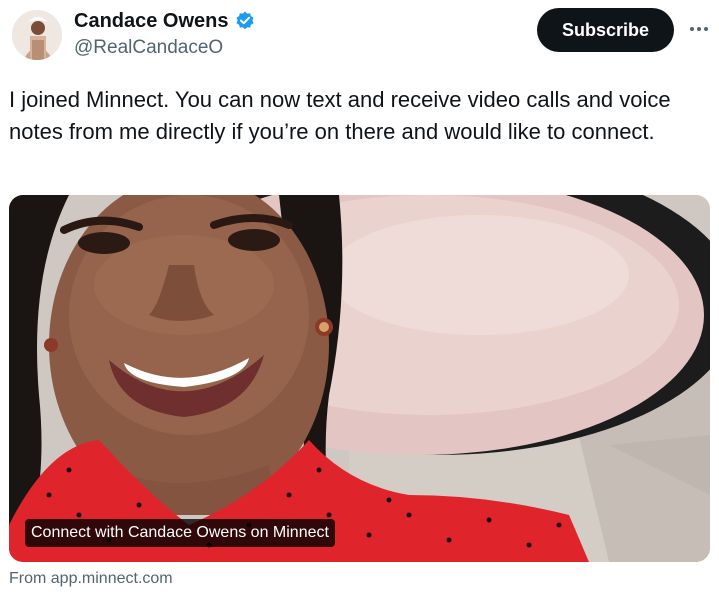 The height and width of the screenshot is (597, 719). What do you see at coordinates (148, 48) in the screenshot?
I see `author-handle: @RealCandaceO` at bounding box center [148, 48].